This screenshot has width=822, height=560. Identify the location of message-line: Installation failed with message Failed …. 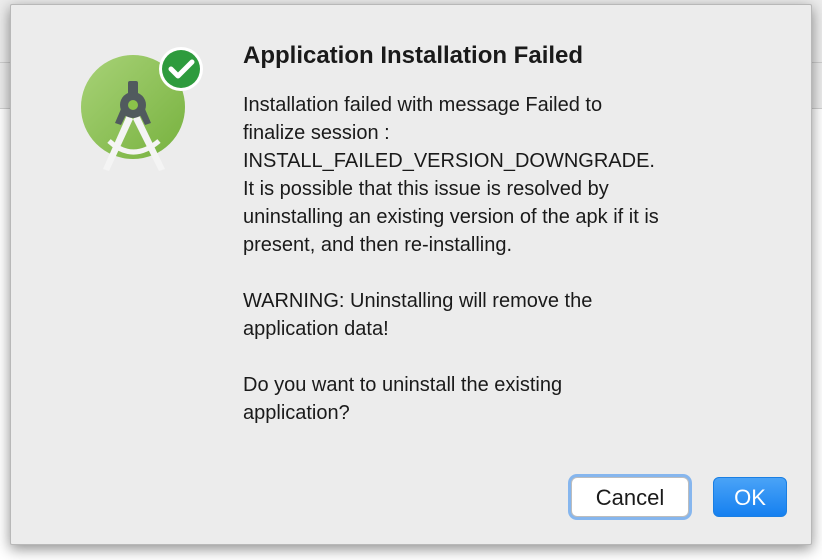
(423, 105).